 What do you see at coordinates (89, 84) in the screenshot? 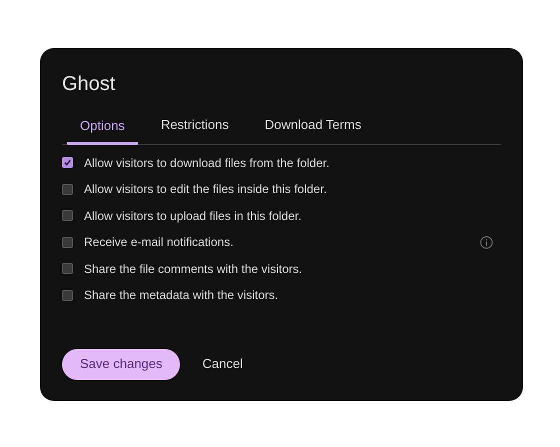
I see `dialog-title: Ghost` at bounding box center [89, 84].